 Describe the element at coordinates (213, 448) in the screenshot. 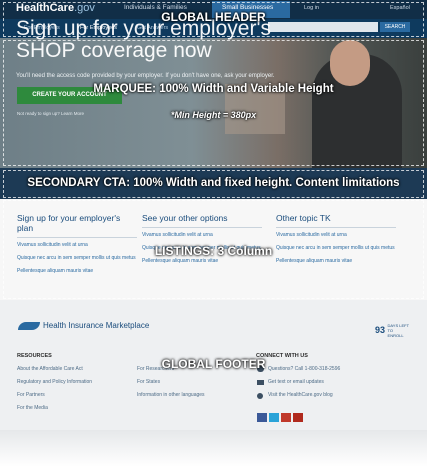

I see `page-bottom` at that location.